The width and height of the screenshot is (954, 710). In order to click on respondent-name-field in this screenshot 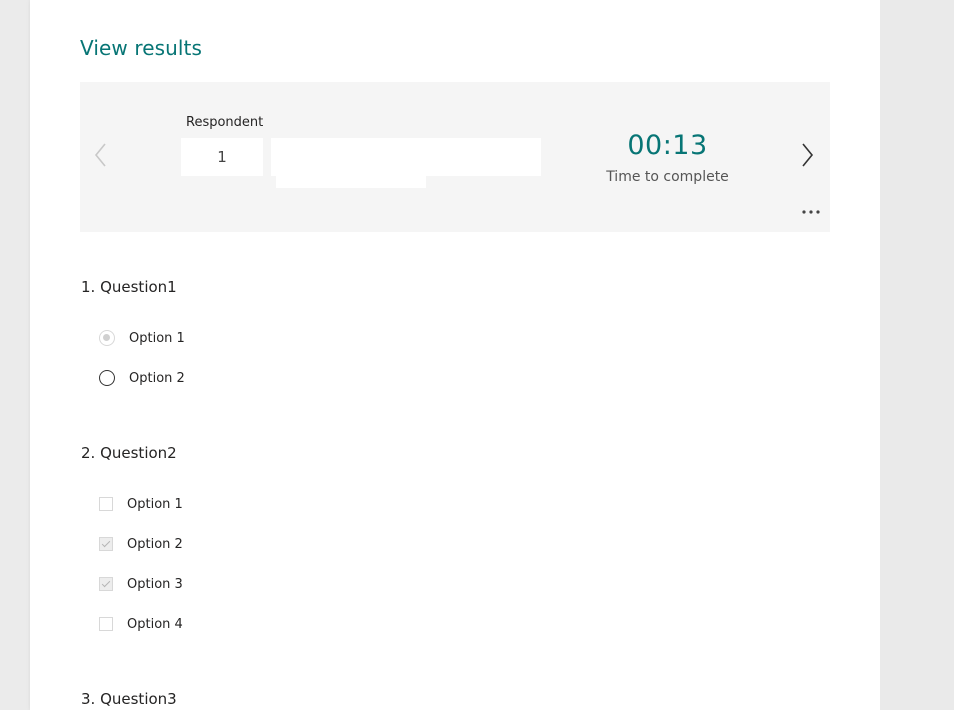, I will do `click(406, 157)`.